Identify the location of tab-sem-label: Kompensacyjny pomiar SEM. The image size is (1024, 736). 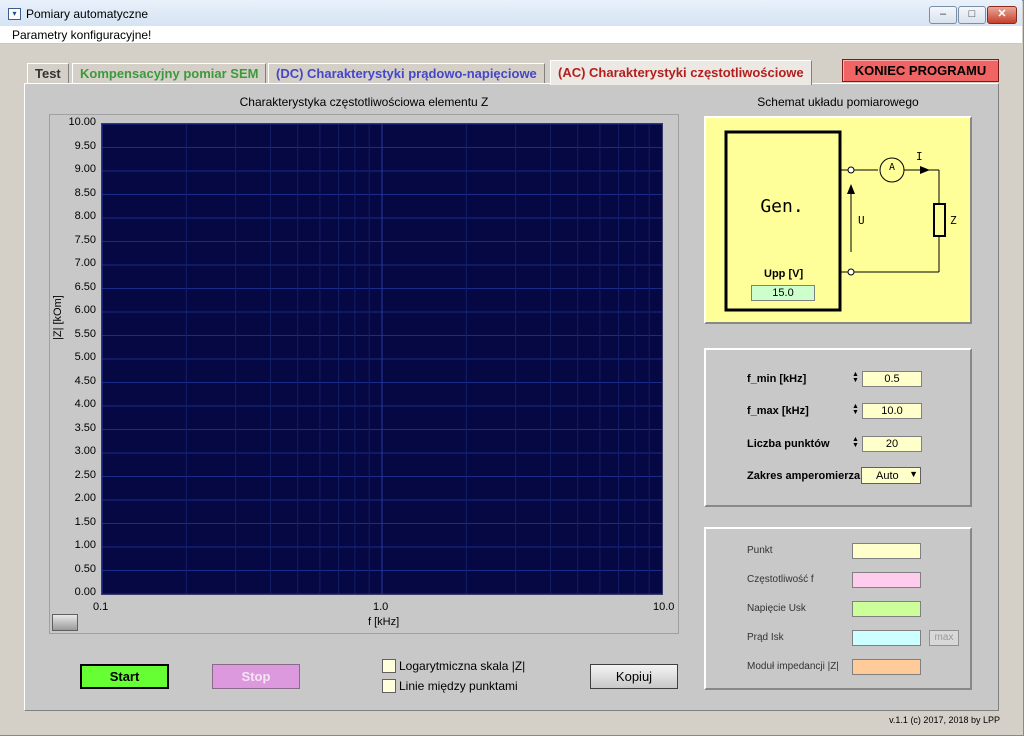
(169, 73).